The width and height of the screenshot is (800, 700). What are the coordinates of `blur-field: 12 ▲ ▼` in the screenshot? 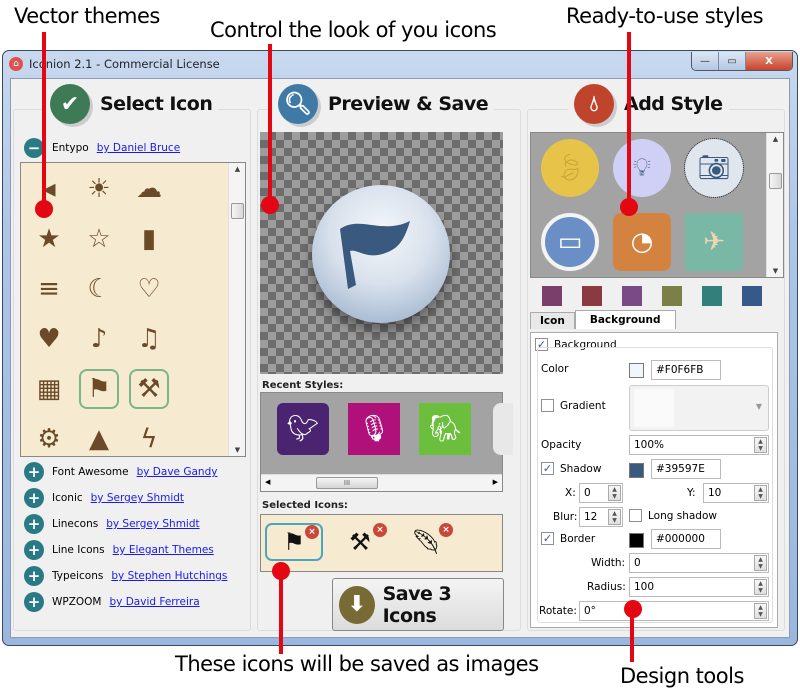 It's located at (601, 517).